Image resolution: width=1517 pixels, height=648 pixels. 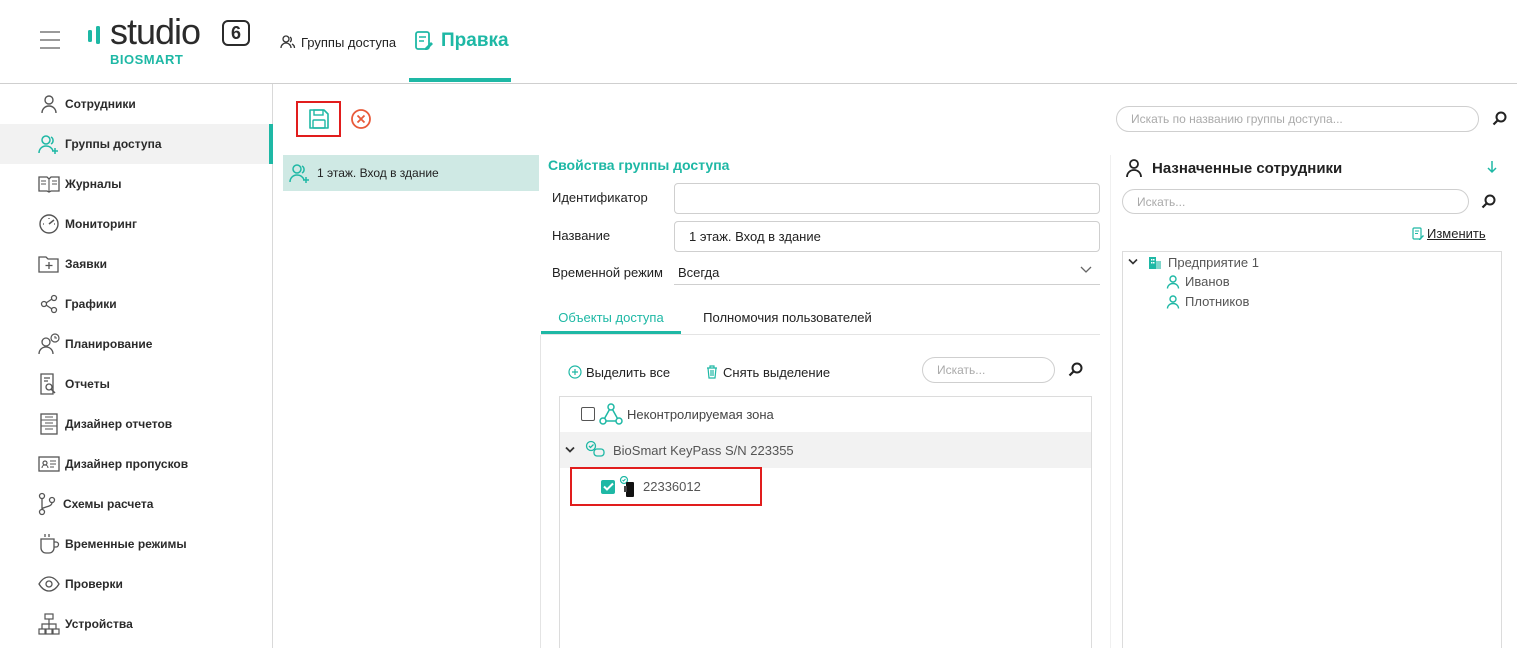 What do you see at coordinates (411, 173) in the screenshot?
I see `list-item: 1 этаж. Вход в здание` at bounding box center [411, 173].